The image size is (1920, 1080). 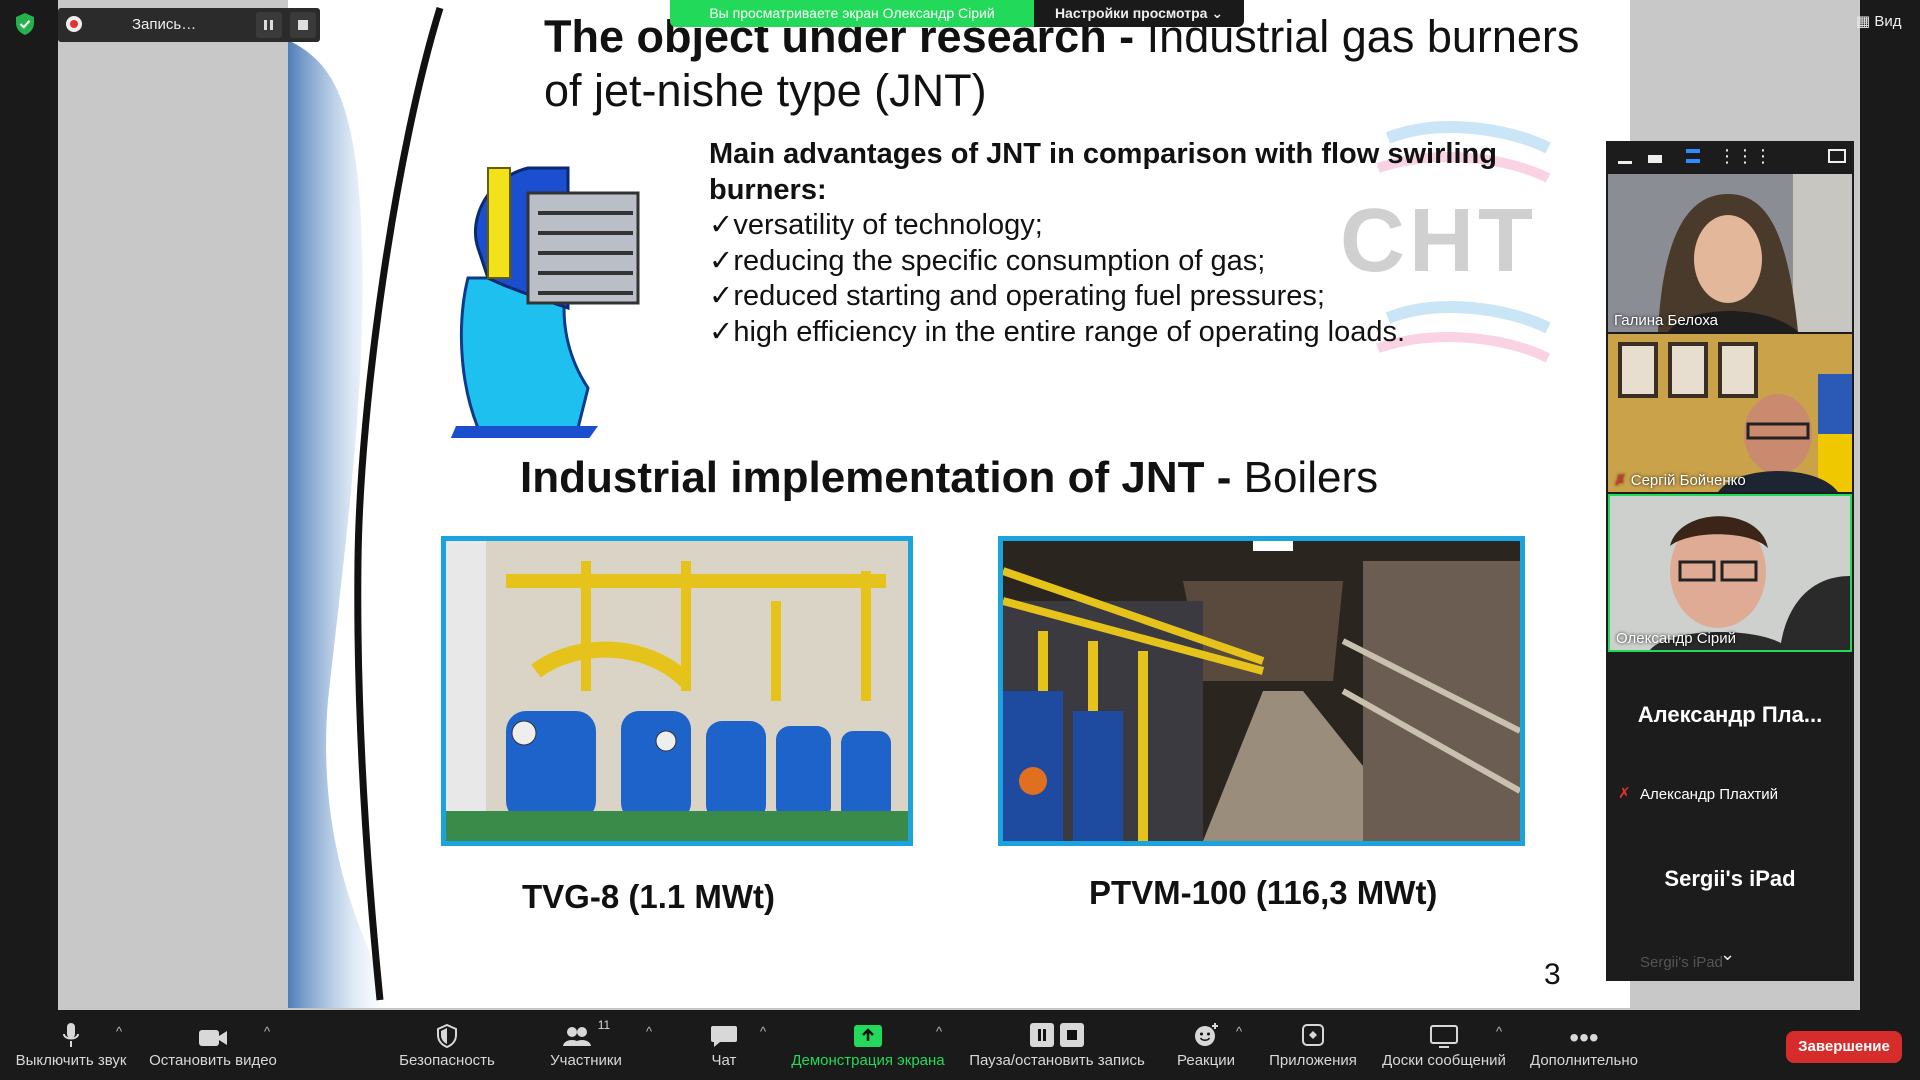 I want to click on popout-icon, so click(x=1837, y=156).